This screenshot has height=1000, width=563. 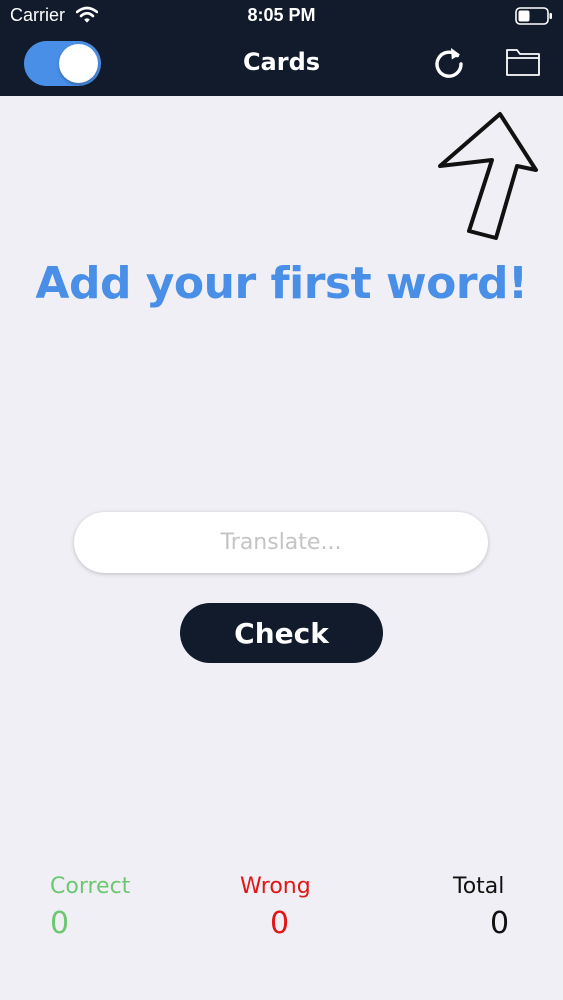 I want to click on folder-button, so click(x=523, y=62).